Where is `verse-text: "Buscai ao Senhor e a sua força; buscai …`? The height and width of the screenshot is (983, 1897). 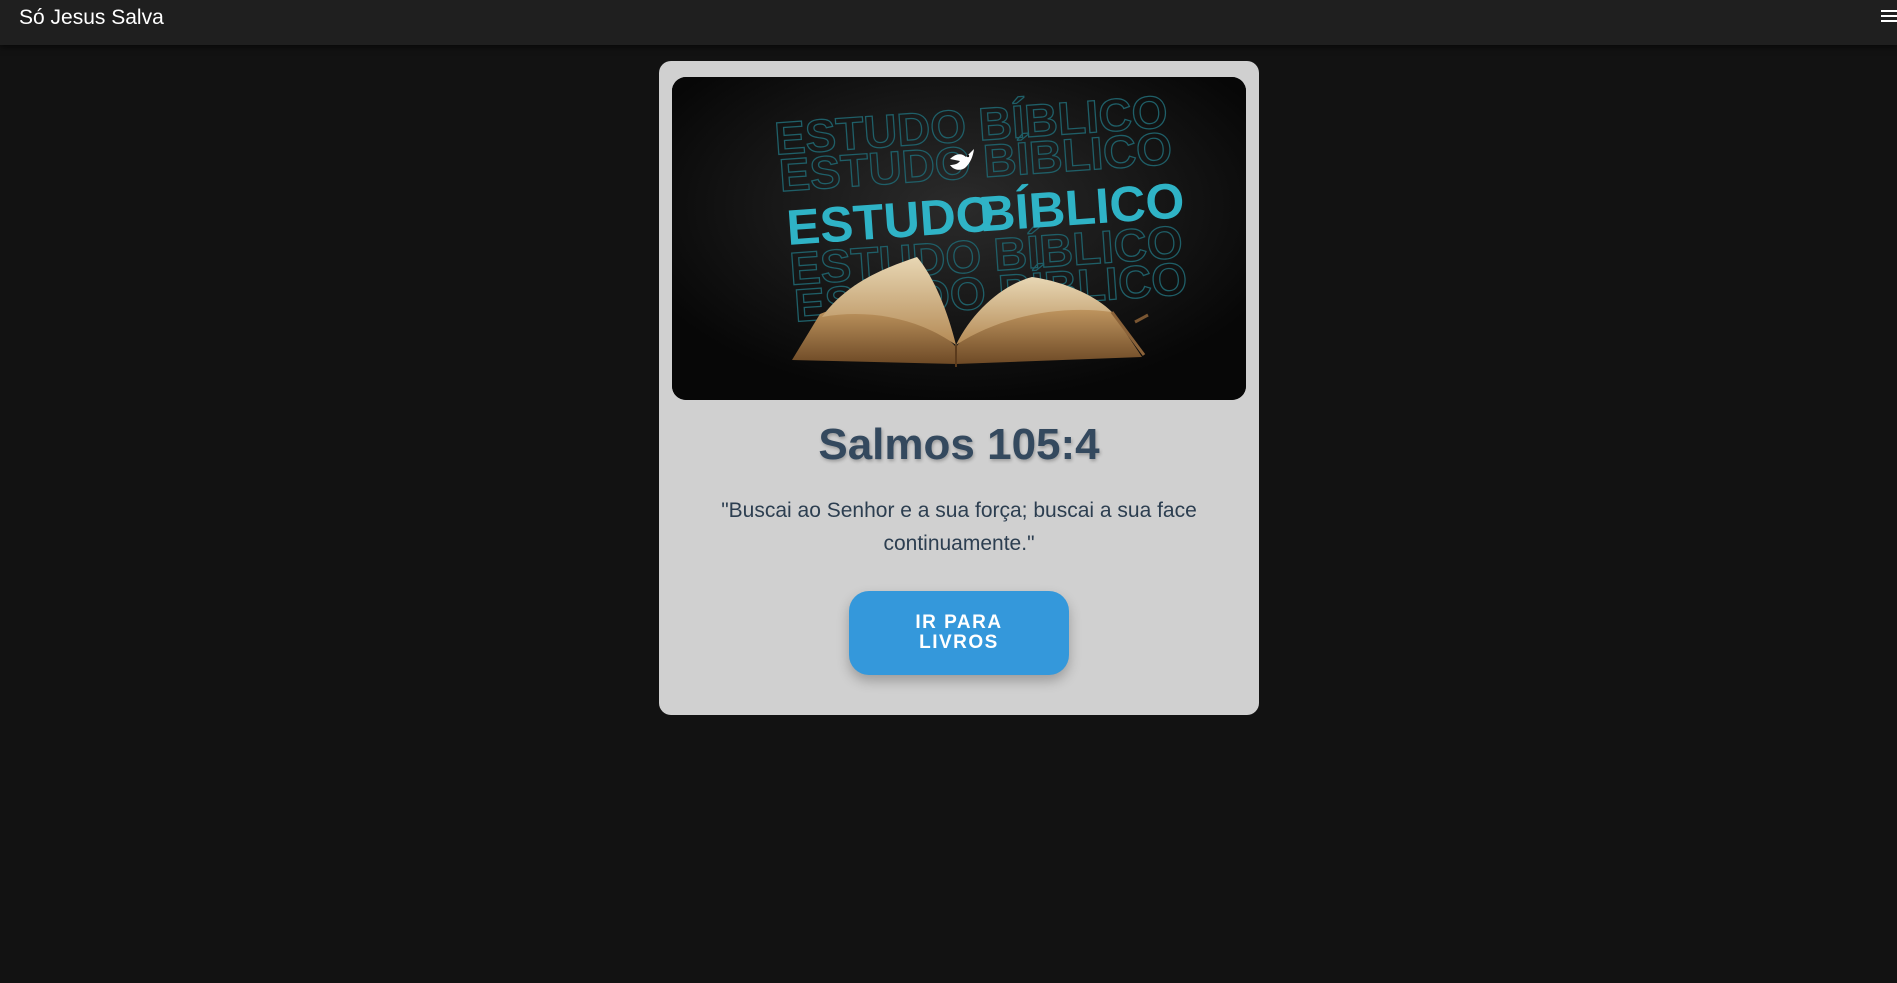 verse-text: "Buscai ao Senhor e a sua força; buscai … is located at coordinates (959, 527).